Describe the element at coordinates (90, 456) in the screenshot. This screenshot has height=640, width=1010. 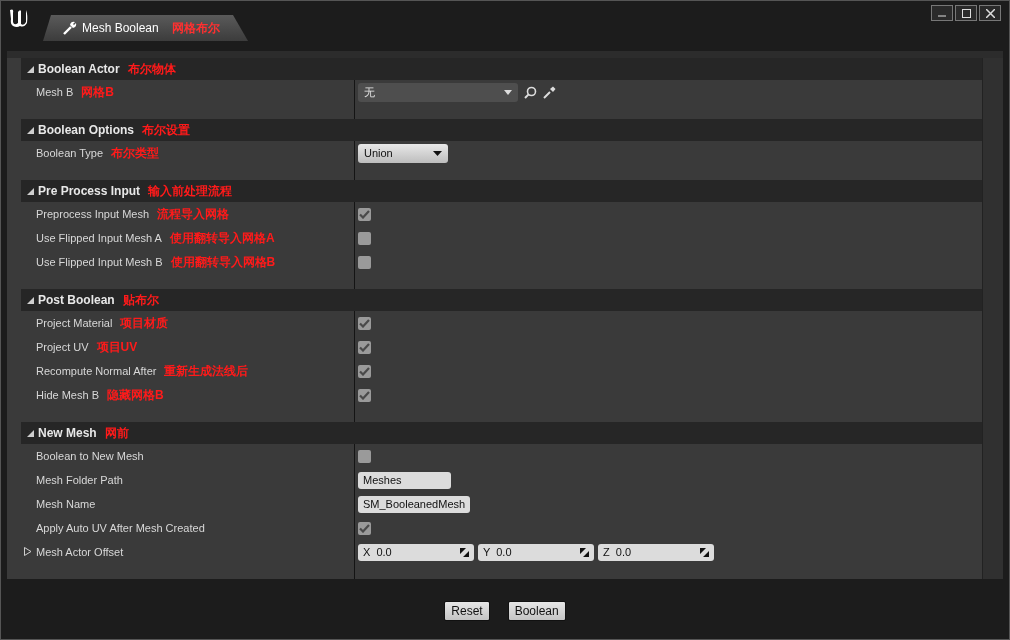
I see `property-label: Boolean to New Mesh` at that location.